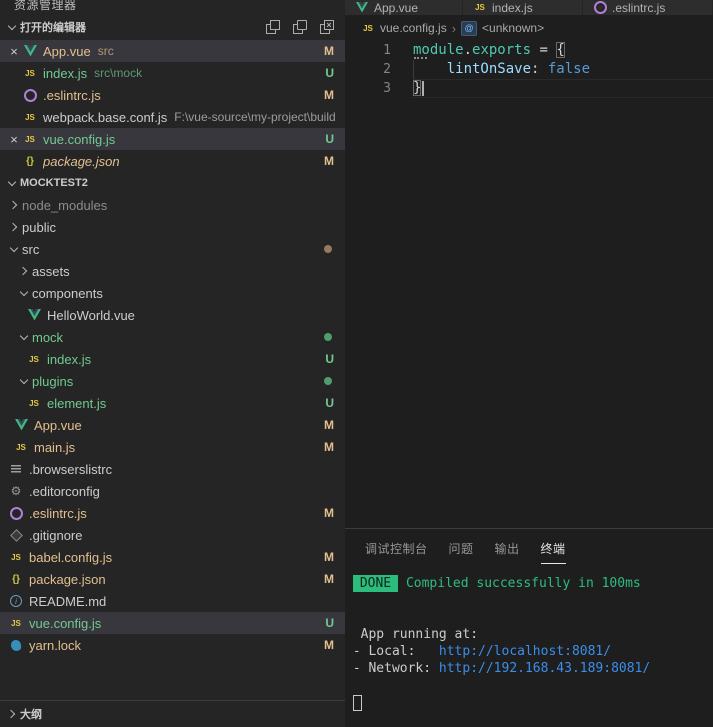 The width and height of the screenshot is (713, 727). I want to click on outline-section-header: 大纲, so click(172, 713).